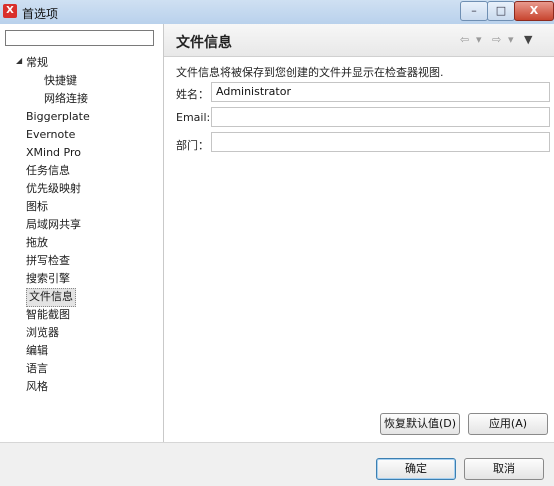  Describe the element at coordinates (37, 350) in the screenshot. I see `sidebar-item: 编辑` at that location.